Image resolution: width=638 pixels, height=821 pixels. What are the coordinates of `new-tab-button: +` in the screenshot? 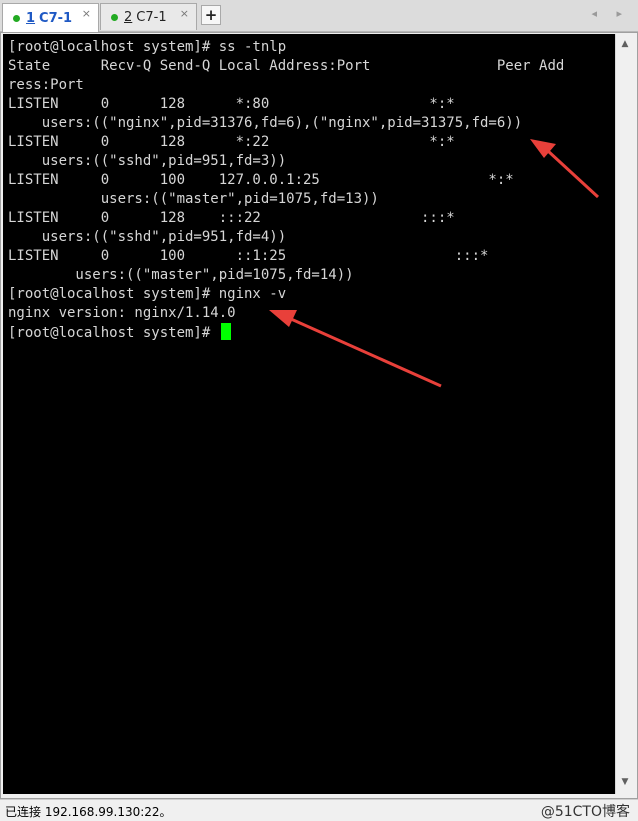 It's located at (211, 15).